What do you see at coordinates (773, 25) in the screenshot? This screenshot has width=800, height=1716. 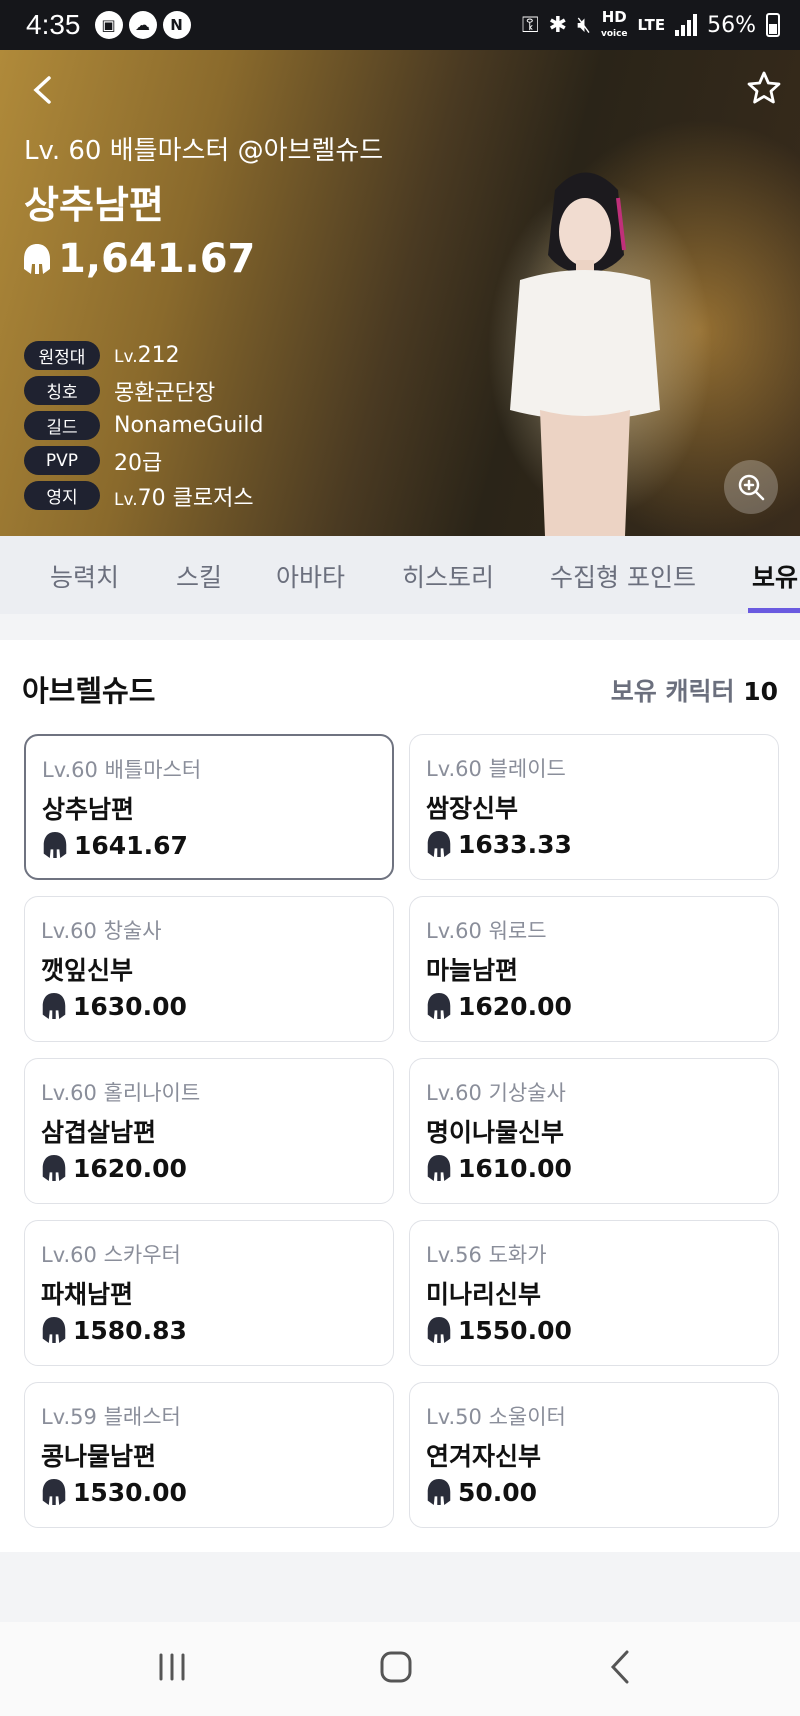 I see `battery-icon` at bounding box center [773, 25].